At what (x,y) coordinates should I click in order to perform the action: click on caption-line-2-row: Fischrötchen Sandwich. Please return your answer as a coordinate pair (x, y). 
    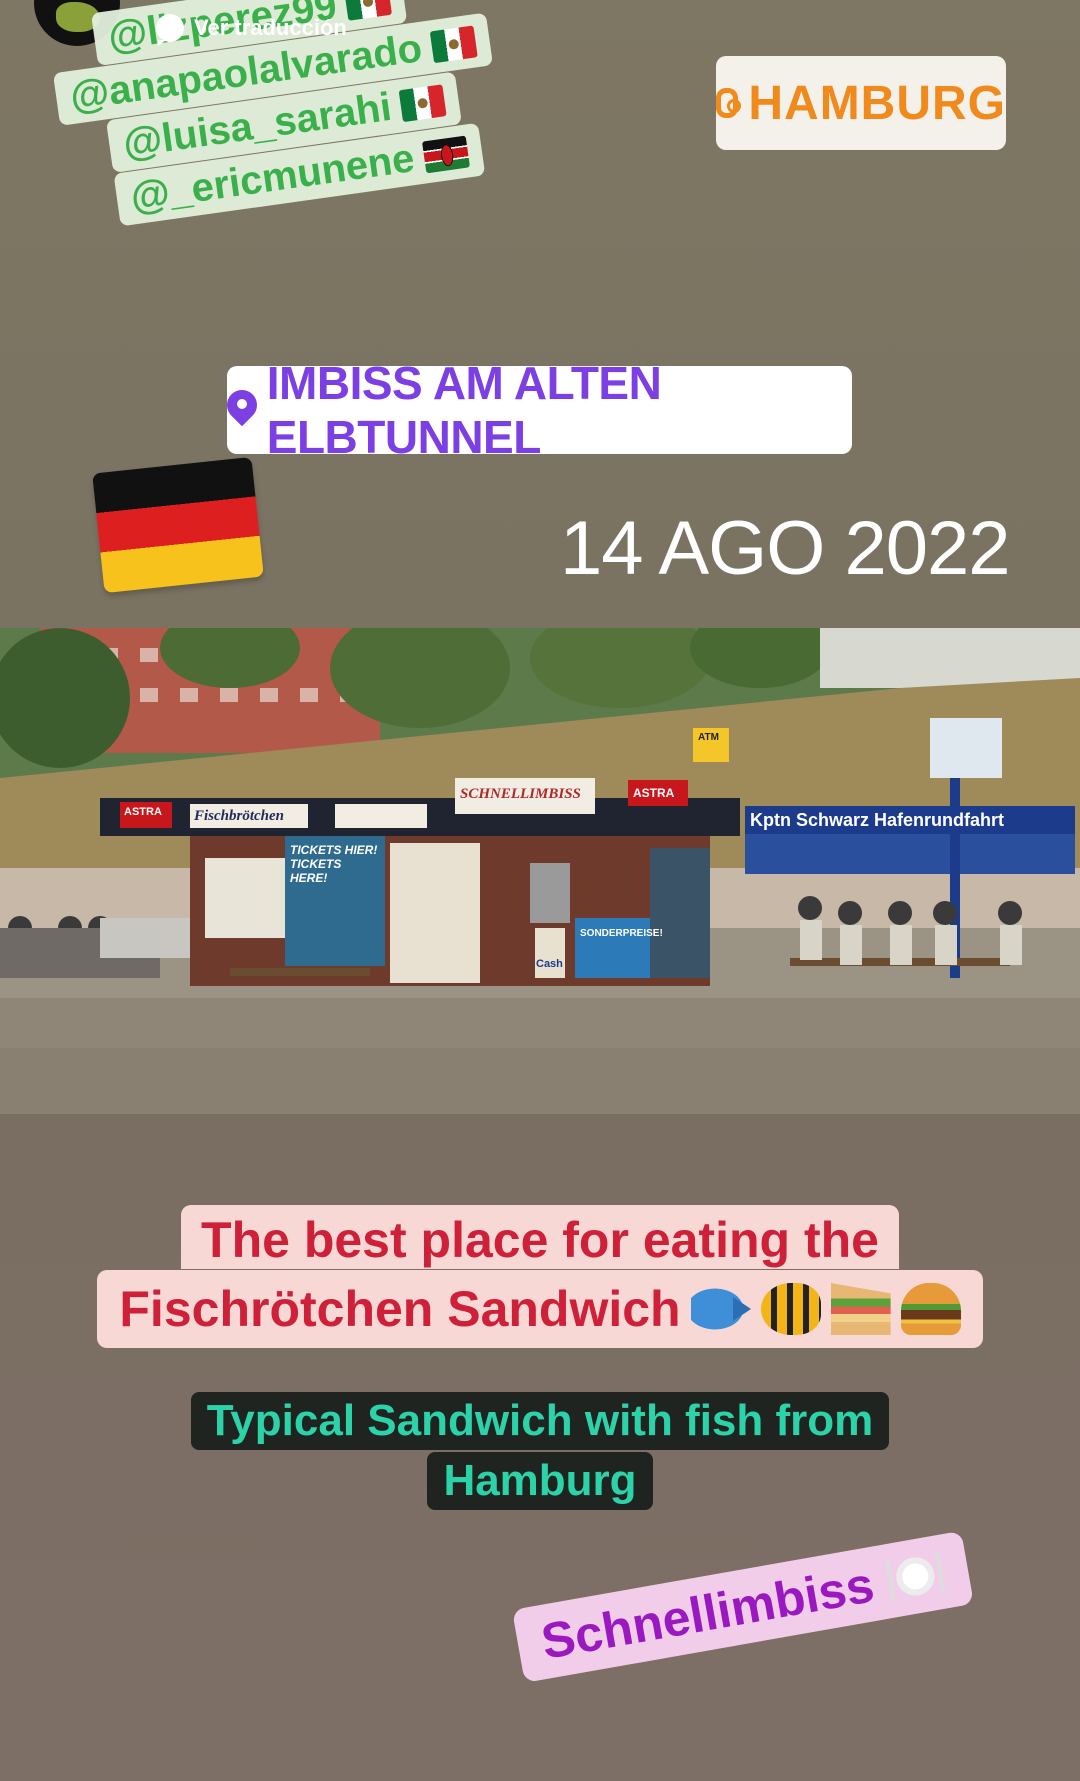
    Looking at the image, I should click on (540, 1309).